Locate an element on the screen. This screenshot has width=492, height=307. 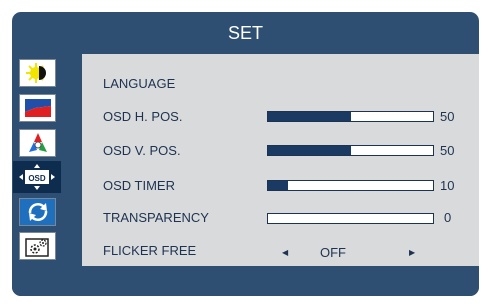
sidebar: OSD is located at coordinates (47, 160).